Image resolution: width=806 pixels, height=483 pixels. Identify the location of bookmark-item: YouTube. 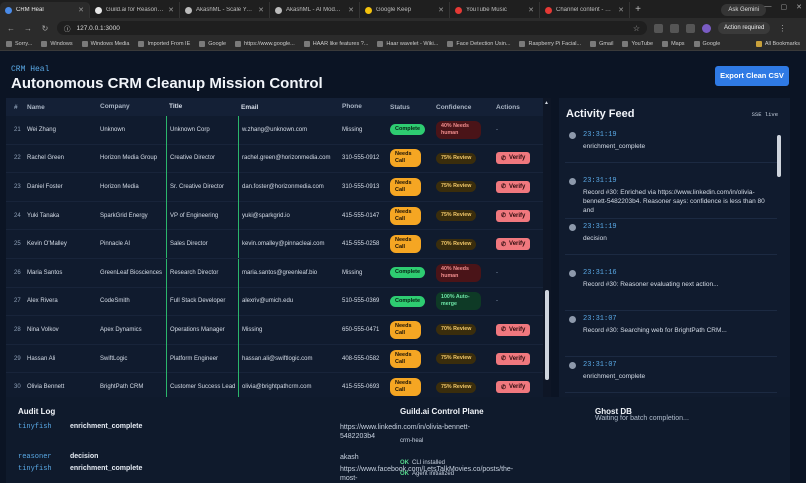
(637, 44).